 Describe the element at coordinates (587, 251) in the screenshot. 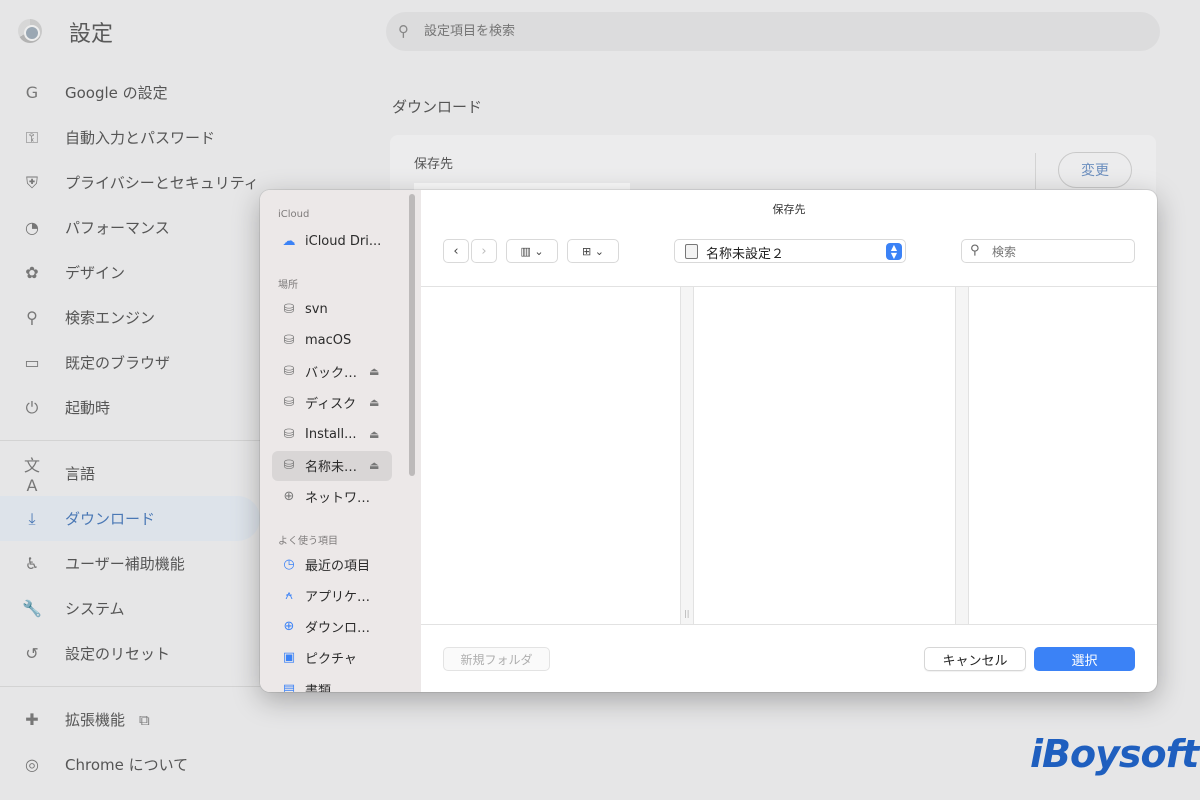

I see `grid-icon: ⊞` at that location.